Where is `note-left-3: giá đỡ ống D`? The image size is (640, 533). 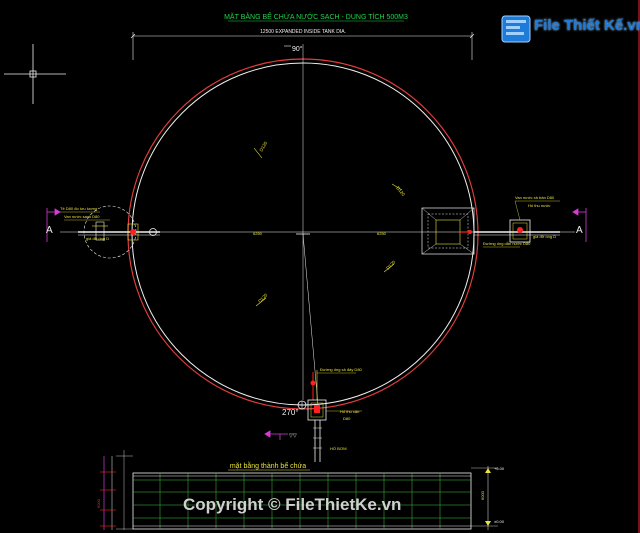
note-left-3: giá đỡ ống D is located at coordinates (97, 238).